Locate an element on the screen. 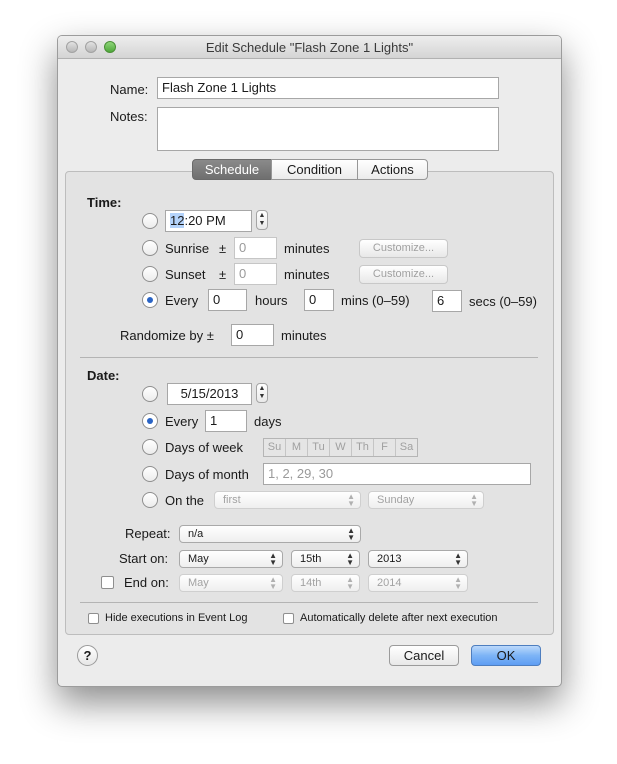 The width and height of the screenshot is (617, 764). sunrise-plusminus: ± is located at coordinates (223, 248).